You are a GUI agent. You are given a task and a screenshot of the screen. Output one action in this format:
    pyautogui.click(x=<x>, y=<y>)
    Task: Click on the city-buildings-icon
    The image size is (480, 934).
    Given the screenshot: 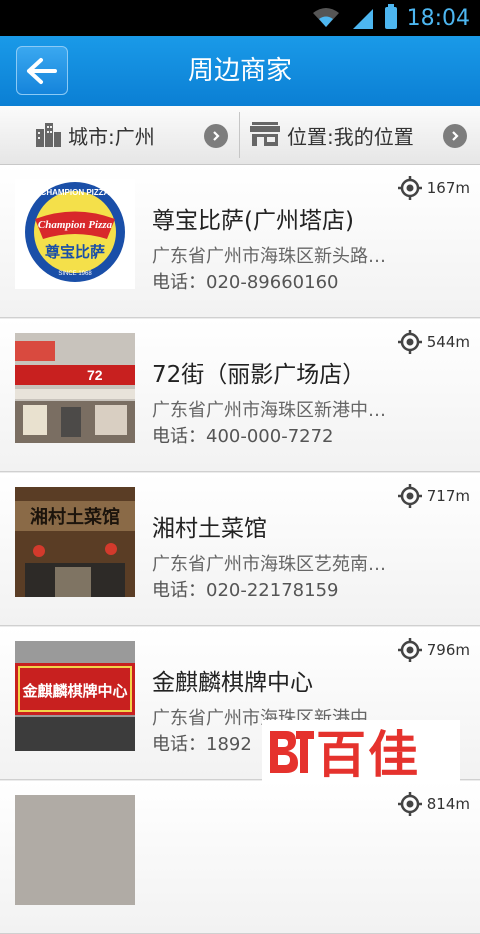 What is the action you would take?
    pyautogui.click(x=48, y=135)
    